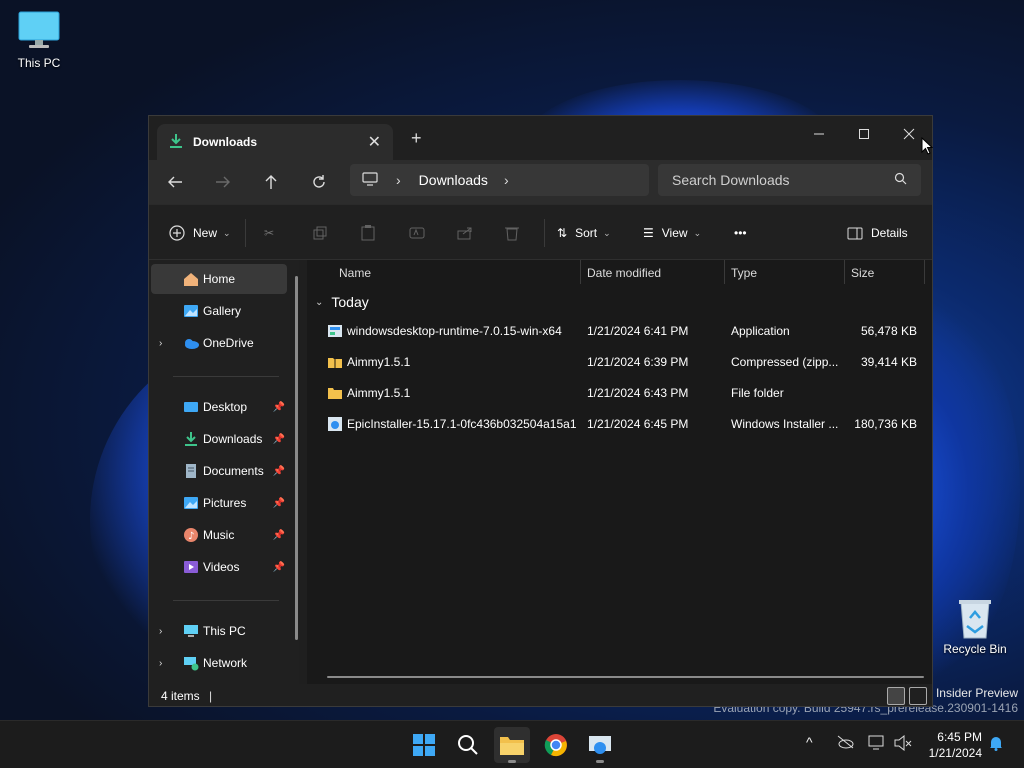 The height and width of the screenshot is (768, 1024). I want to click on copy-button, so click(320, 233).